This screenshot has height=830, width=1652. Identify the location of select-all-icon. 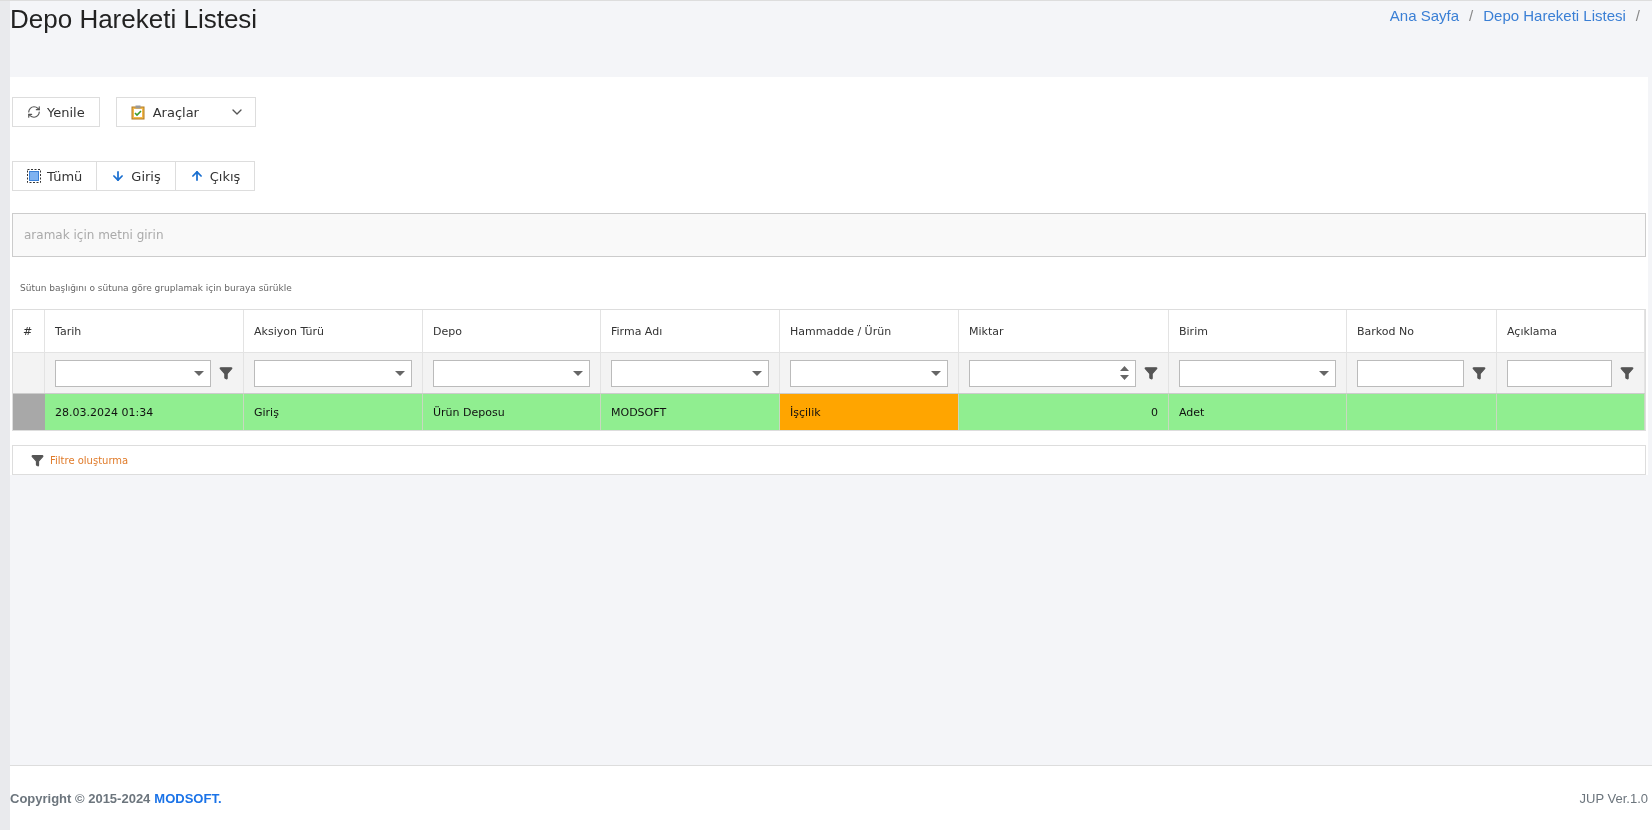
(34, 176).